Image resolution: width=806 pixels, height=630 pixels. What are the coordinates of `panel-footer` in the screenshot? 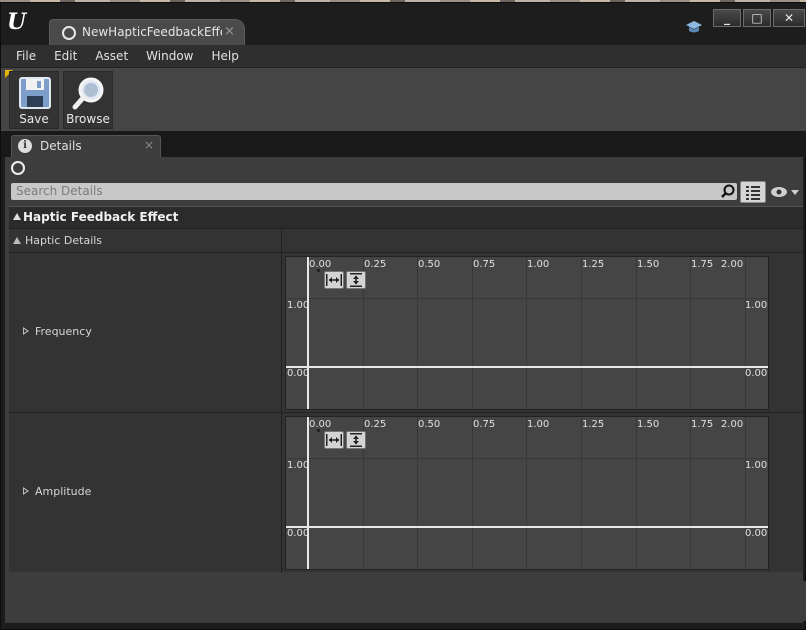 It's located at (407, 601).